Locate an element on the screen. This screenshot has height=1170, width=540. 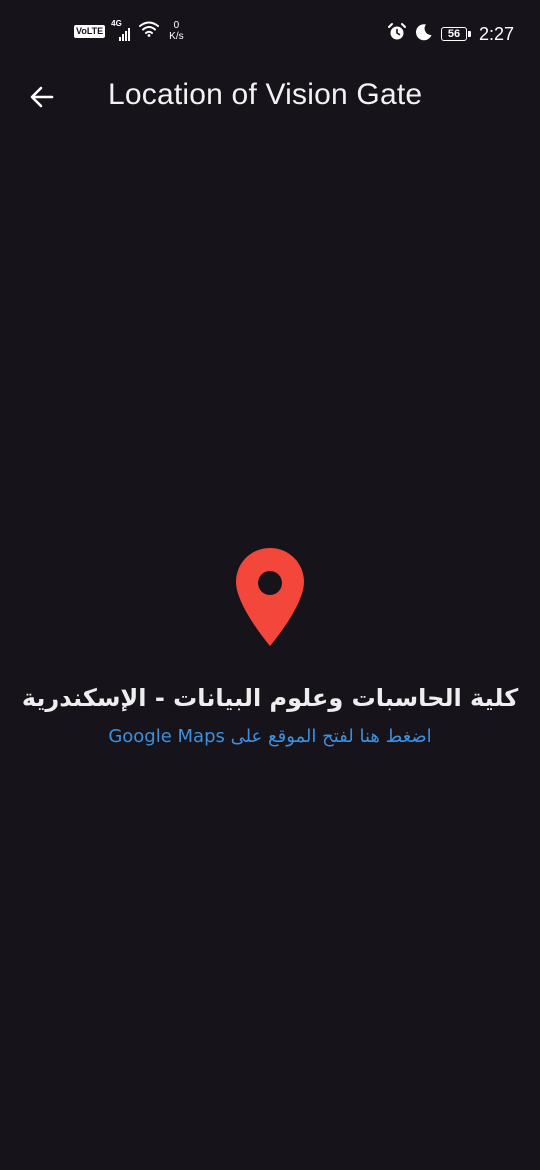
moon-icon is located at coordinates (424, 34).